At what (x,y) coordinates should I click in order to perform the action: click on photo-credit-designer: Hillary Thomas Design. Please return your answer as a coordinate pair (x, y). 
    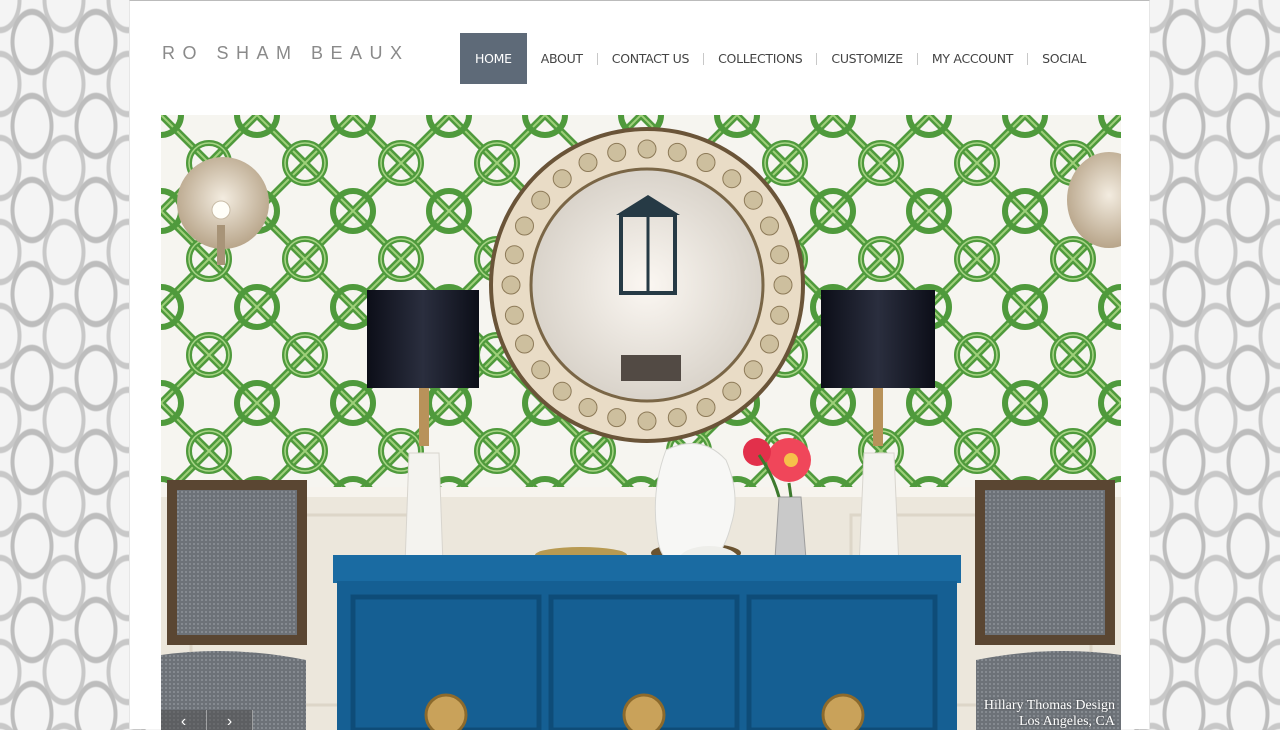
    Looking at the image, I should click on (1049, 705).